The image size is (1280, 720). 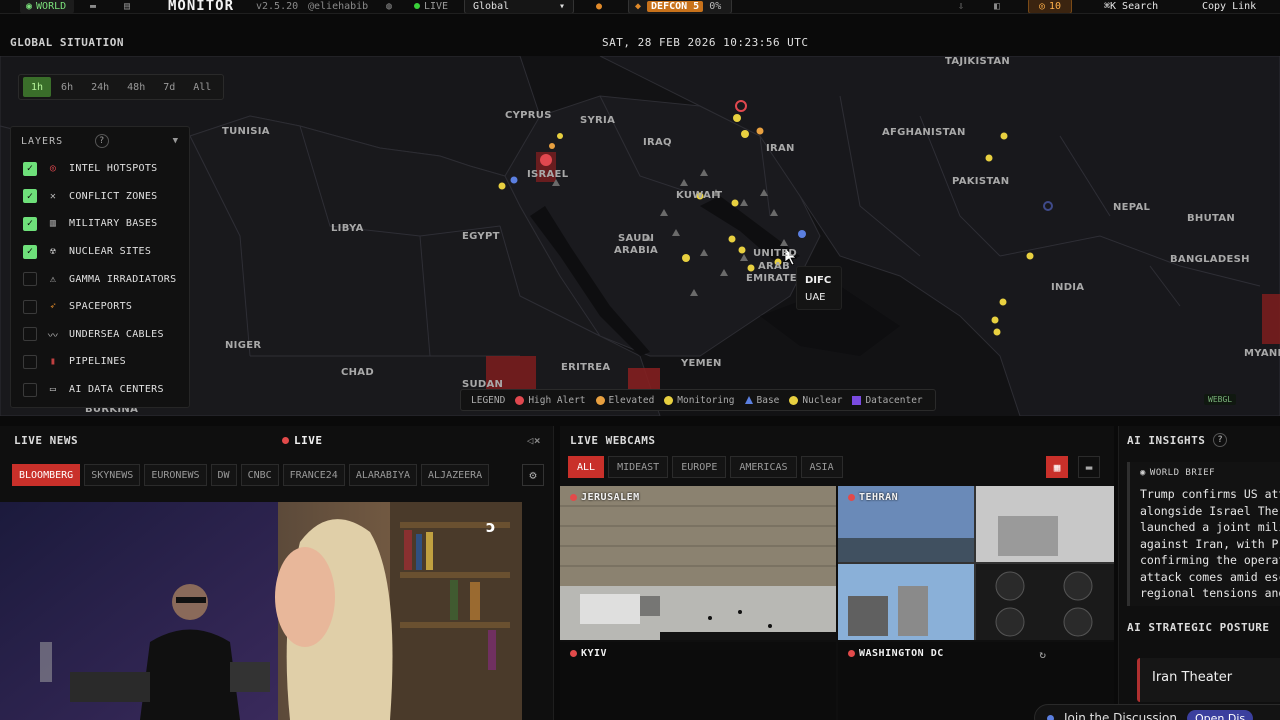 I want to click on layer-military-bases: ✓ ▥ MILITARY BASES, so click(x=100, y=224).